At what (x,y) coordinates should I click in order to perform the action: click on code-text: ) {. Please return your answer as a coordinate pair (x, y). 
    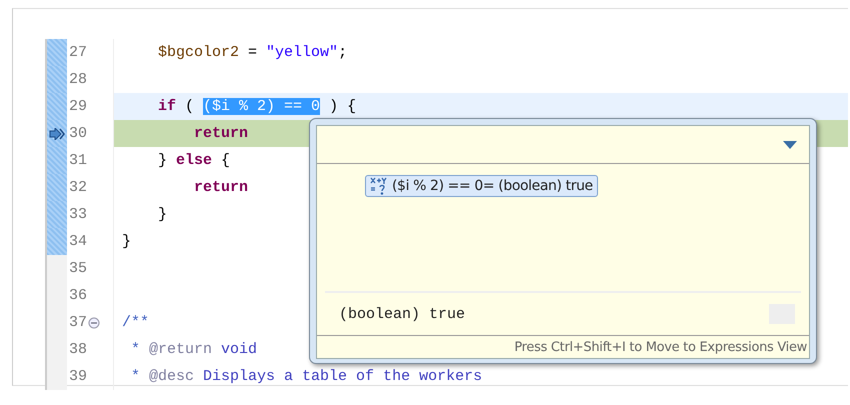
    Looking at the image, I should click on (342, 106).